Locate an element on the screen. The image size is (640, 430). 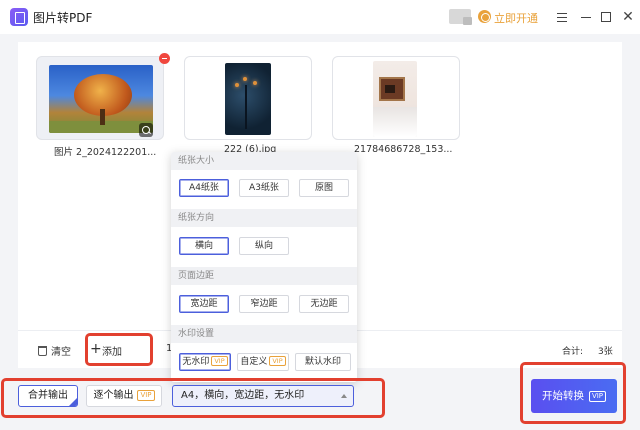
option-no-watermark: 无水印 VIP is located at coordinates (205, 362).